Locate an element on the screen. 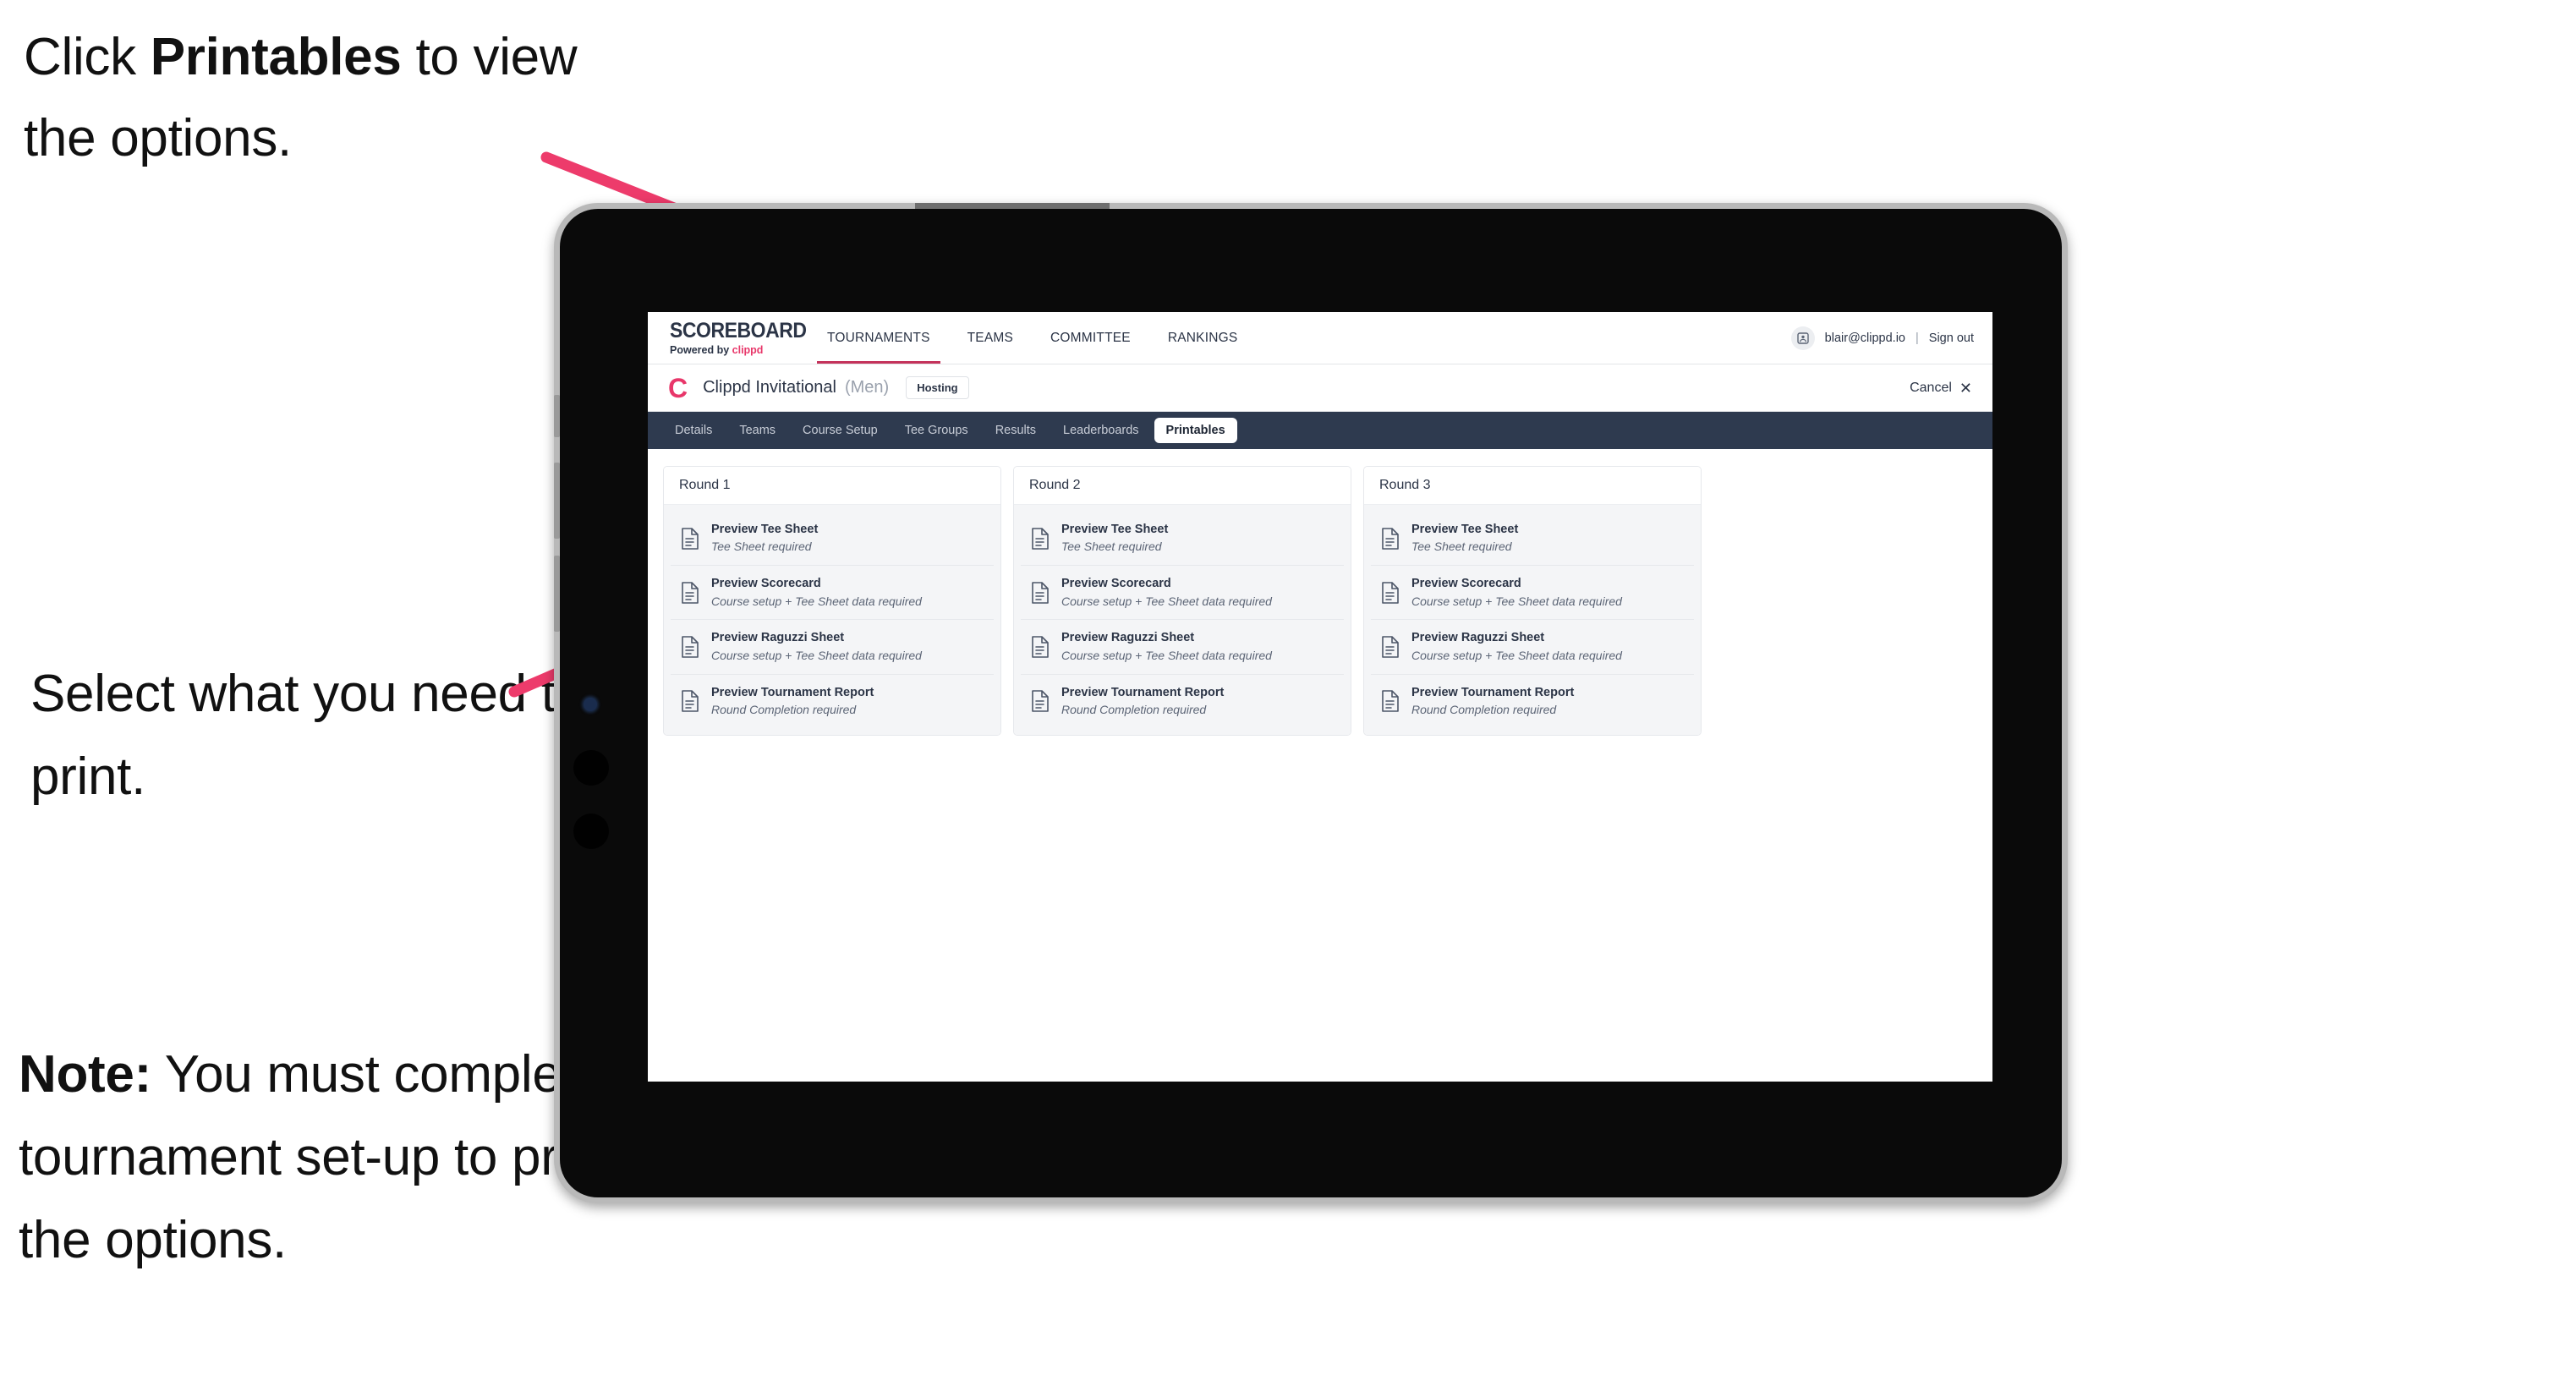  tablet-top-speaker is located at coordinates (1012, 206).